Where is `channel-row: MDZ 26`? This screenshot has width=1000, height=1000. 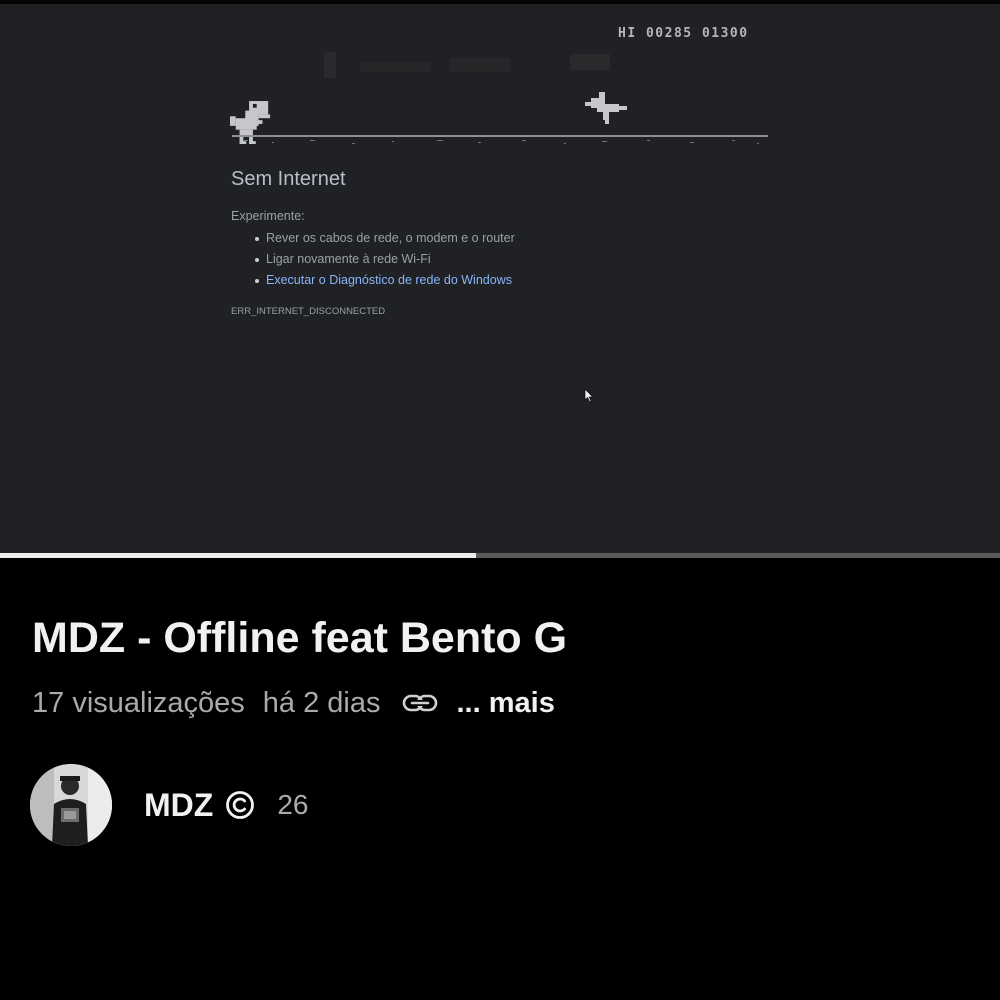
channel-row: MDZ 26 is located at coordinates (169, 805).